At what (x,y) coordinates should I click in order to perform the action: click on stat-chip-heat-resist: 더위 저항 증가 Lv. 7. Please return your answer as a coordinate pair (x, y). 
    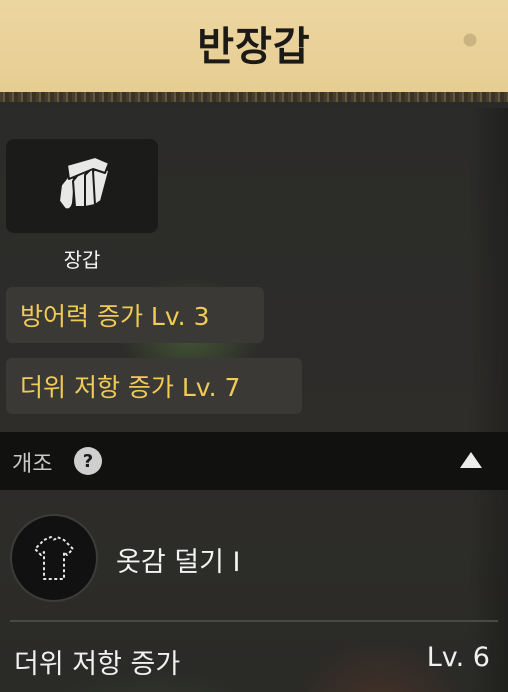
    Looking at the image, I should click on (154, 386).